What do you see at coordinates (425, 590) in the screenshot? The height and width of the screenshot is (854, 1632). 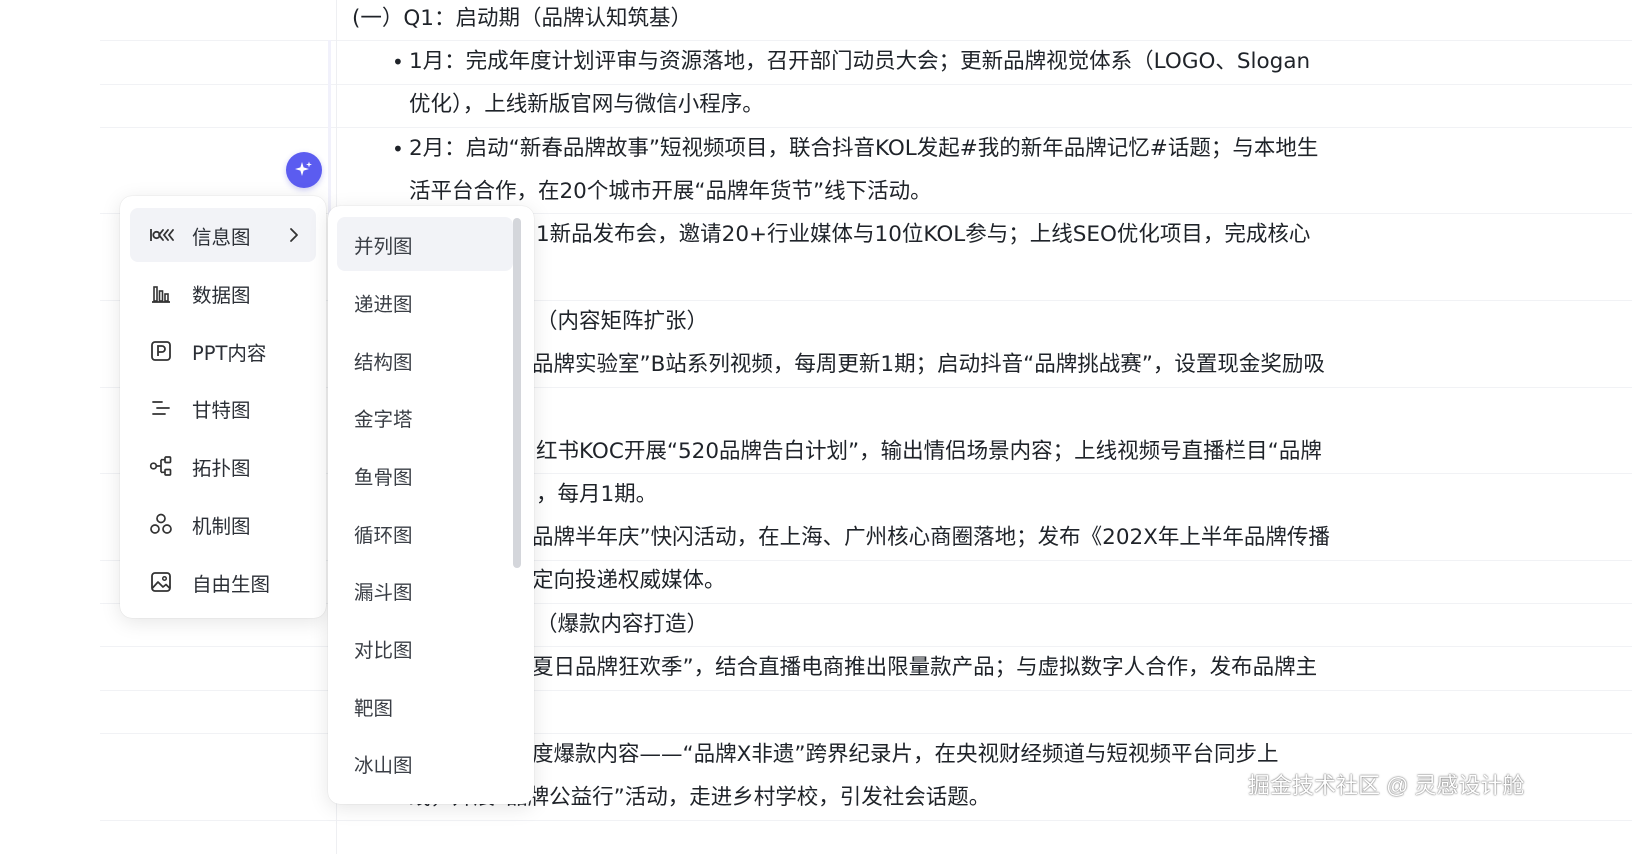 I see `submenu-item-funnel: 漏斗图` at bounding box center [425, 590].